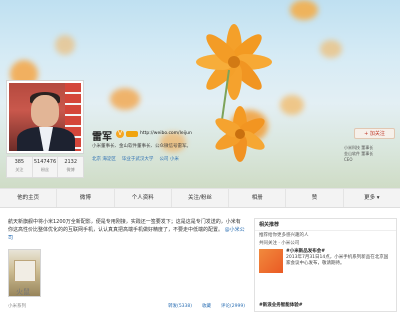 This screenshot has width=400, height=312. What do you see at coordinates (348, 159) in the screenshot?
I see `right-info-line: CEO` at bounding box center [348, 159].